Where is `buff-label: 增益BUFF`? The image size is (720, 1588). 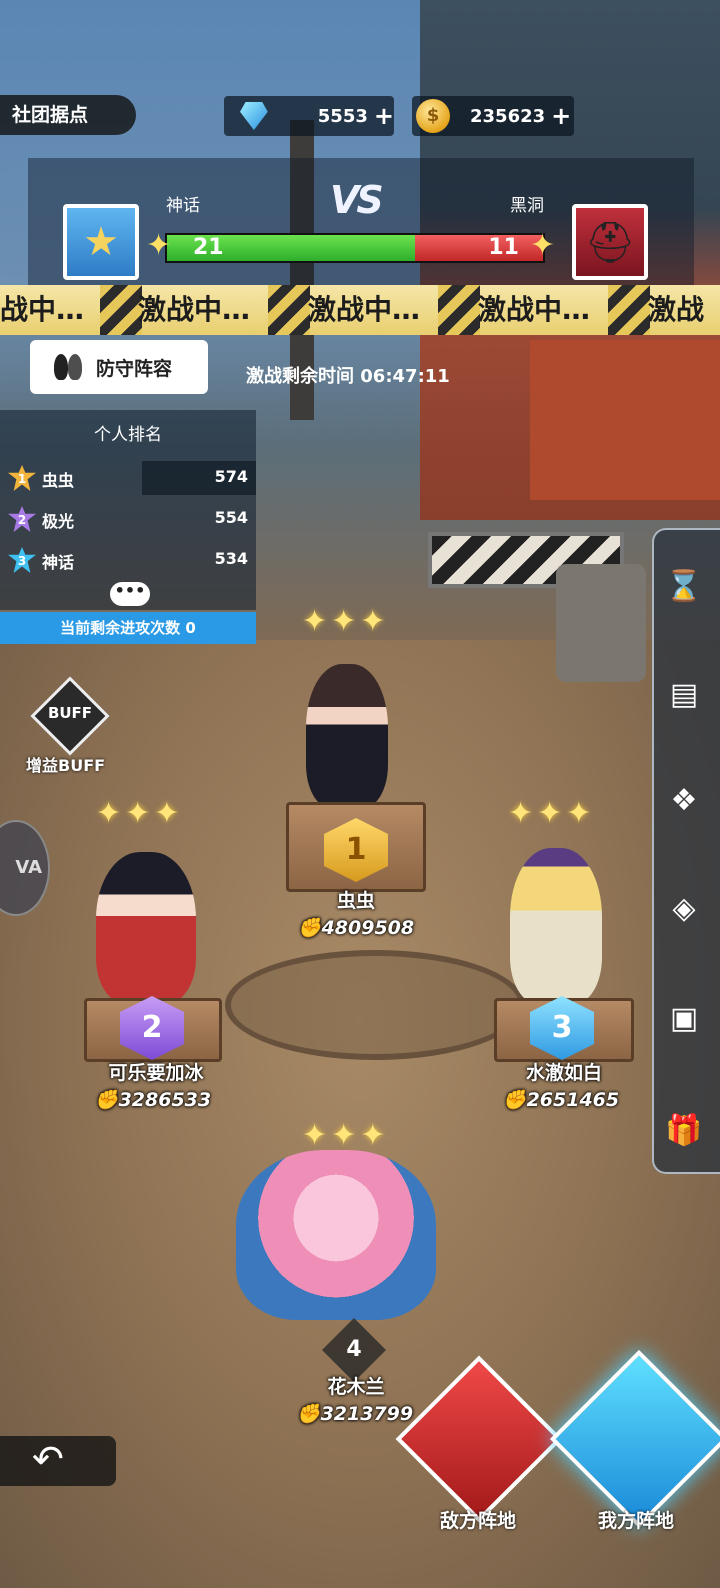 buff-label: 增益BUFF is located at coordinates (66, 765).